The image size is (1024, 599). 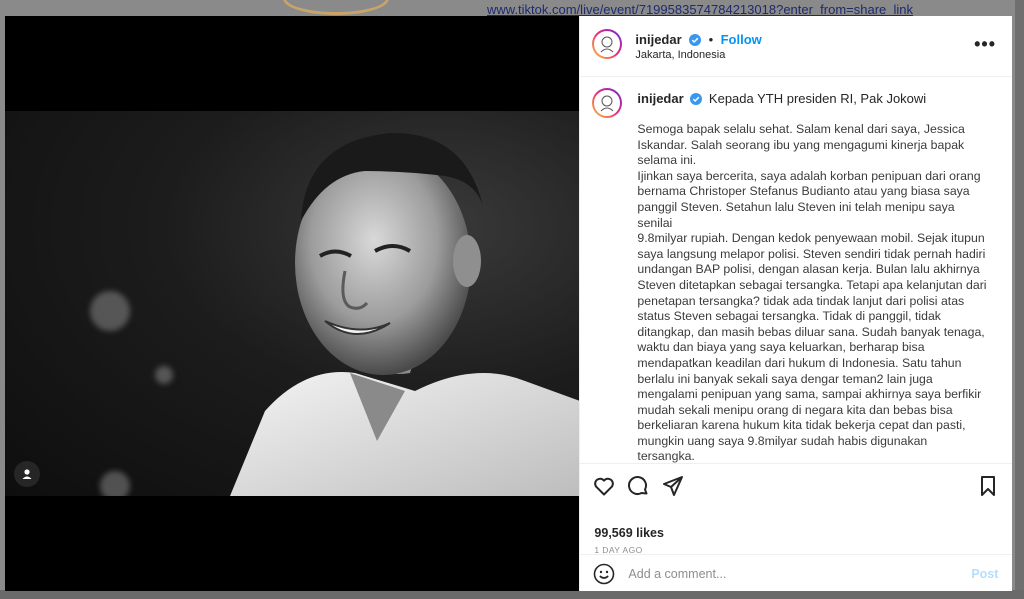 What do you see at coordinates (638, 486) in the screenshot?
I see `comment-icon` at bounding box center [638, 486].